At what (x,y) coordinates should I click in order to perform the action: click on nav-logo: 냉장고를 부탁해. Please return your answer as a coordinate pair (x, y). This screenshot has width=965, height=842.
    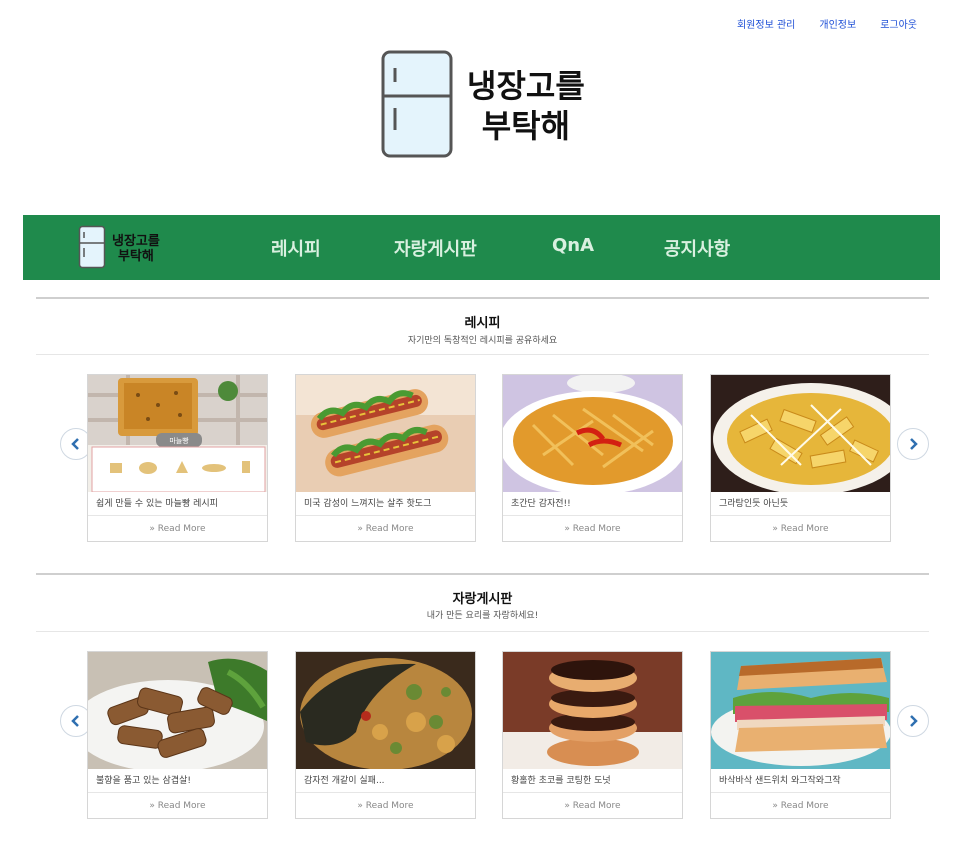
    Looking at the image, I should click on (119, 249).